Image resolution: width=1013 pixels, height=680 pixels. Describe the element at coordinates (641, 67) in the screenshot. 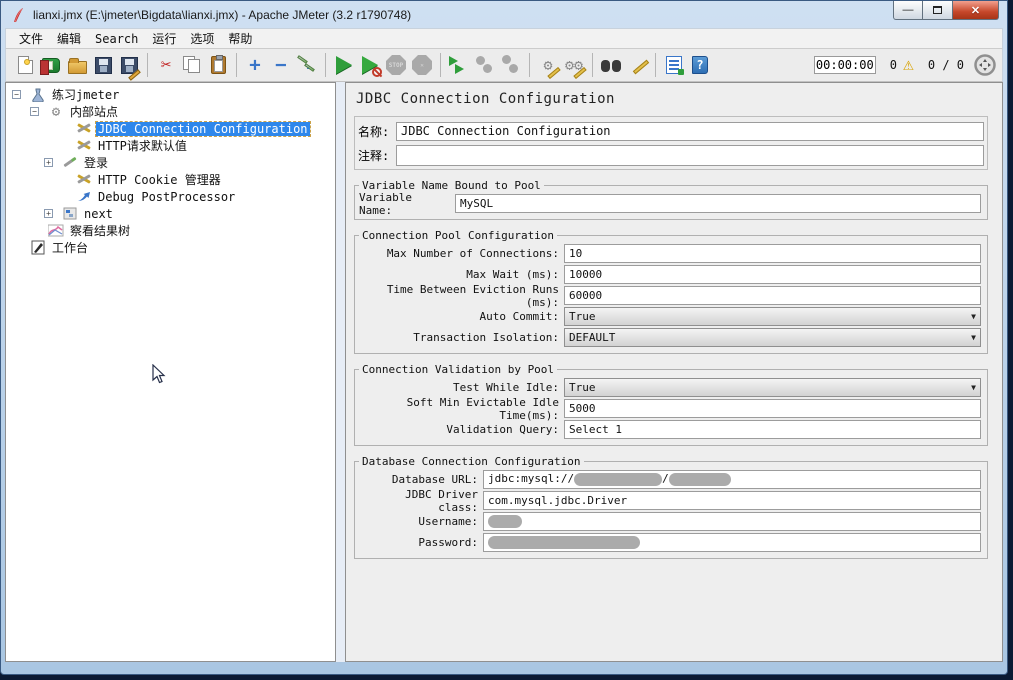

I see `reset-broom-icon` at that location.